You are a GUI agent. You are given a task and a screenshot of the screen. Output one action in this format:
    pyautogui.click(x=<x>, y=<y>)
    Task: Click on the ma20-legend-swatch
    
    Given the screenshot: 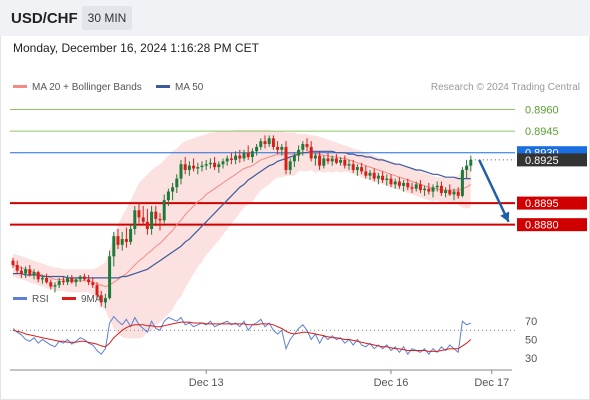 What is the action you would take?
    pyautogui.click(x=20, y=86)
    